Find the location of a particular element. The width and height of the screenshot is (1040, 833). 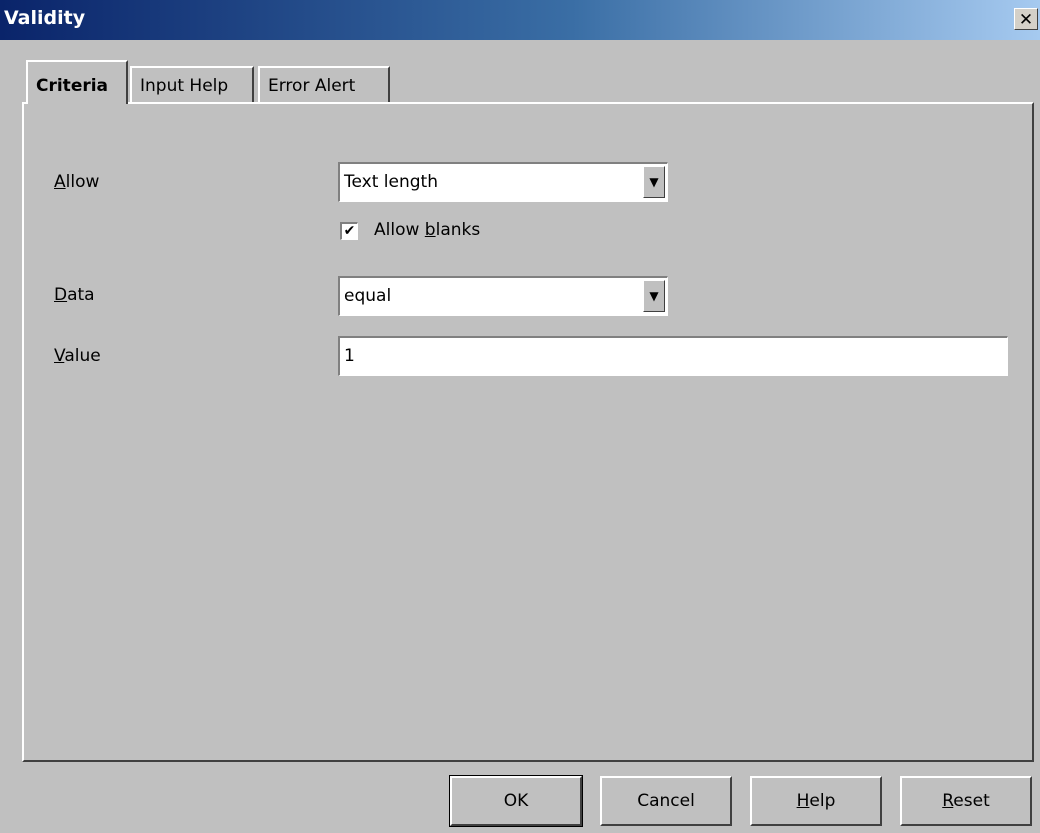

data-dropdown-button: ▼ is located at coordinates (654, 296).